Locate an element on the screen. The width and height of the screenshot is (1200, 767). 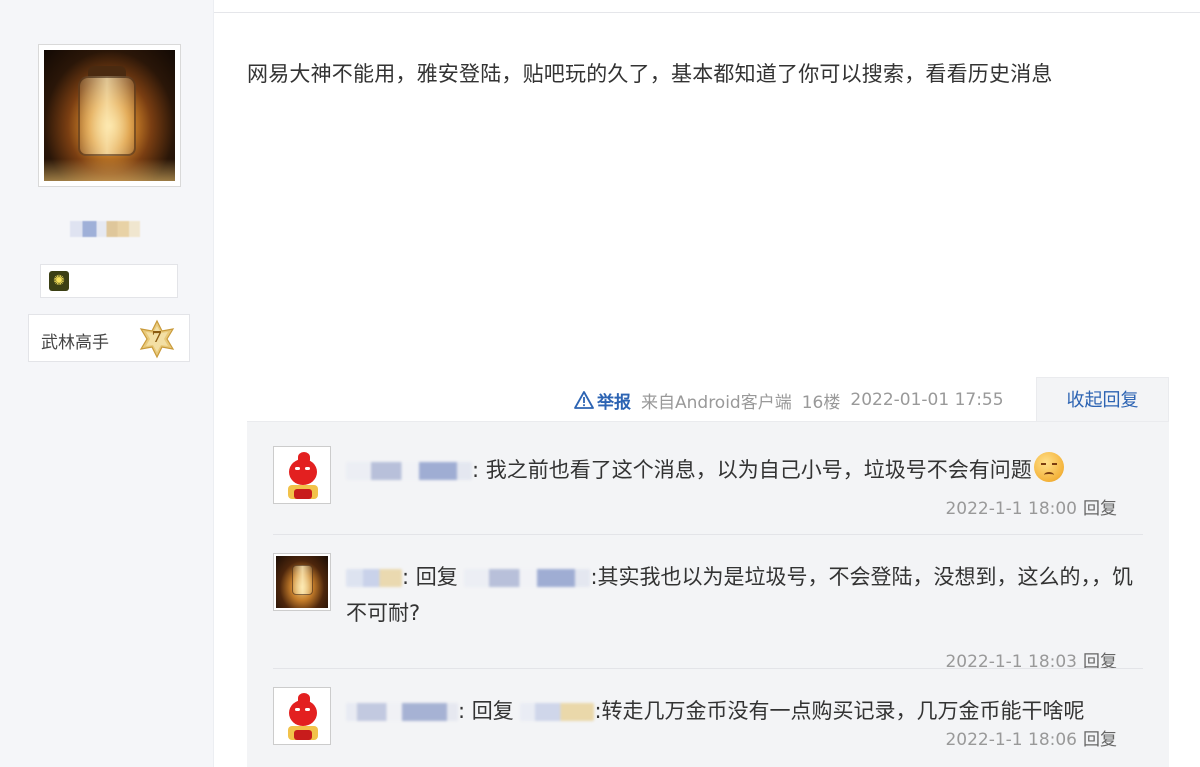
reply-text: : 我之前也看了这个消息，以为自己小号，垃圾号不会有问题 is located at coordinates (746, 470).